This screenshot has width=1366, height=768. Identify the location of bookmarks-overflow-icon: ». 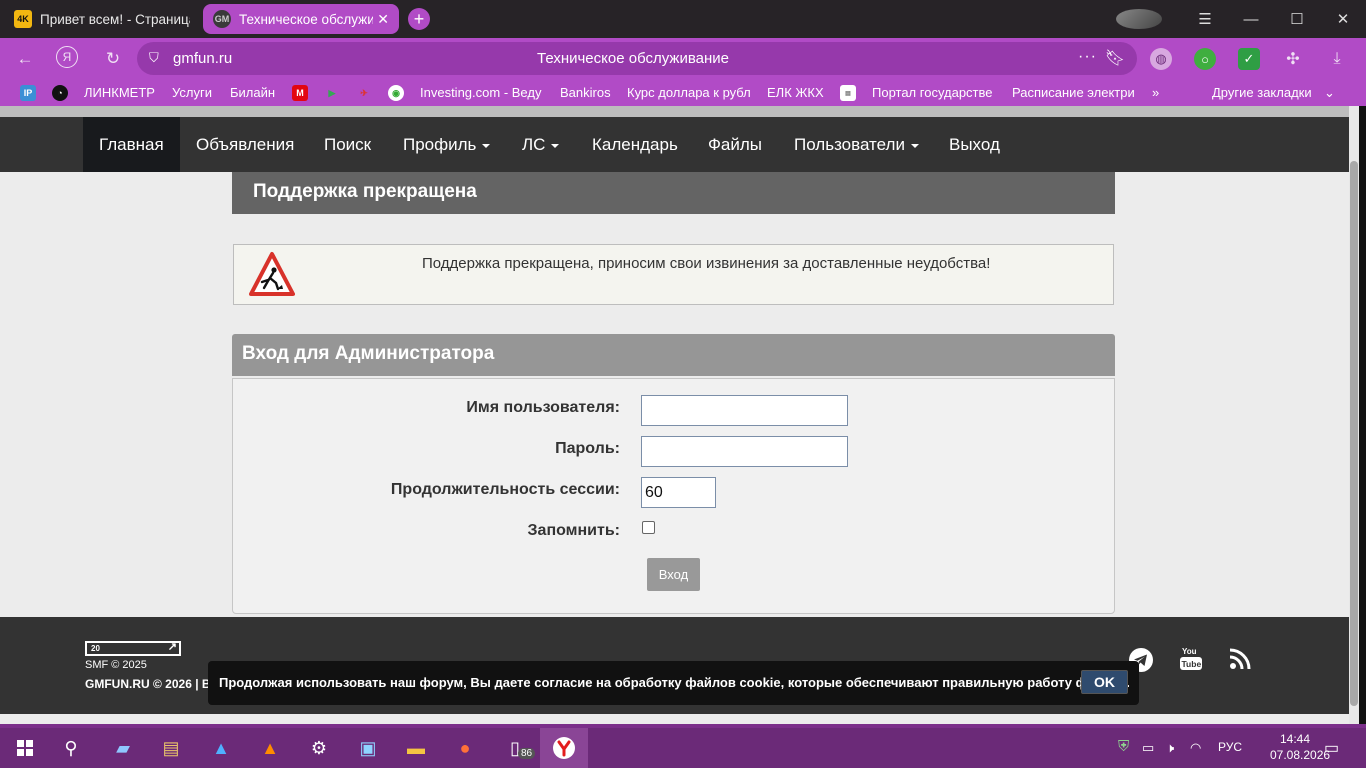
(1155, 92).